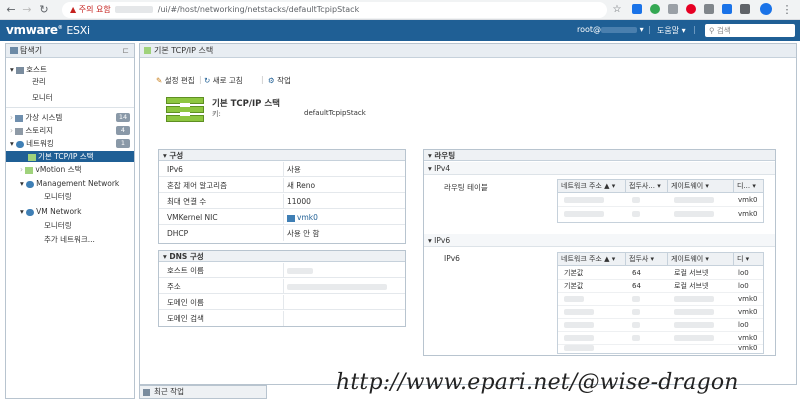  Describe the element at coordinates (70, 183) in the screenshot. I see `nav-management-network: ▾ Management Network` at that location.